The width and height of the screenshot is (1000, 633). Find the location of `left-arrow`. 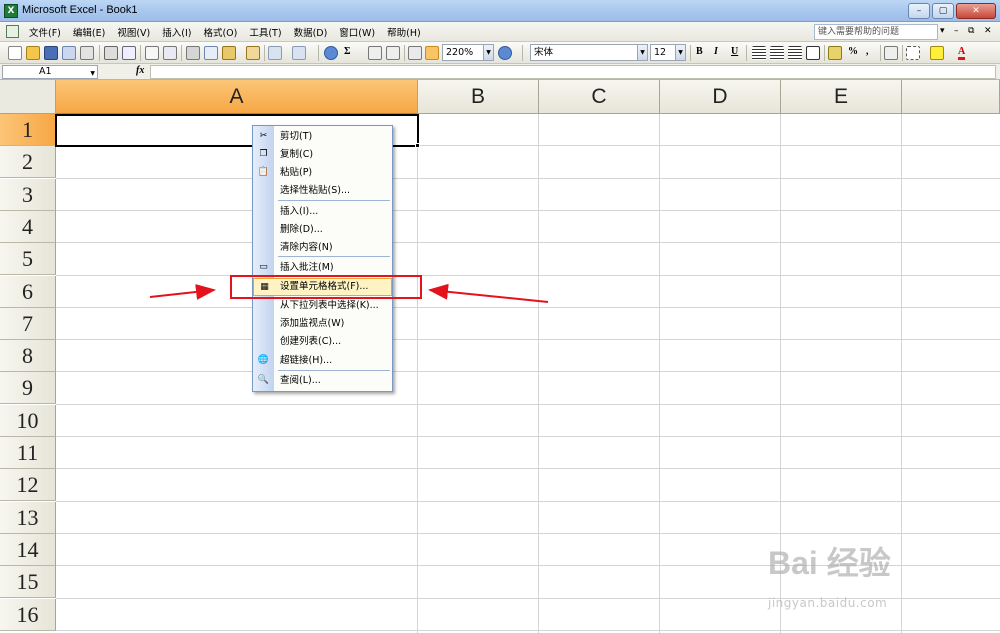

left-arrow is located at coordinates (182, 292).